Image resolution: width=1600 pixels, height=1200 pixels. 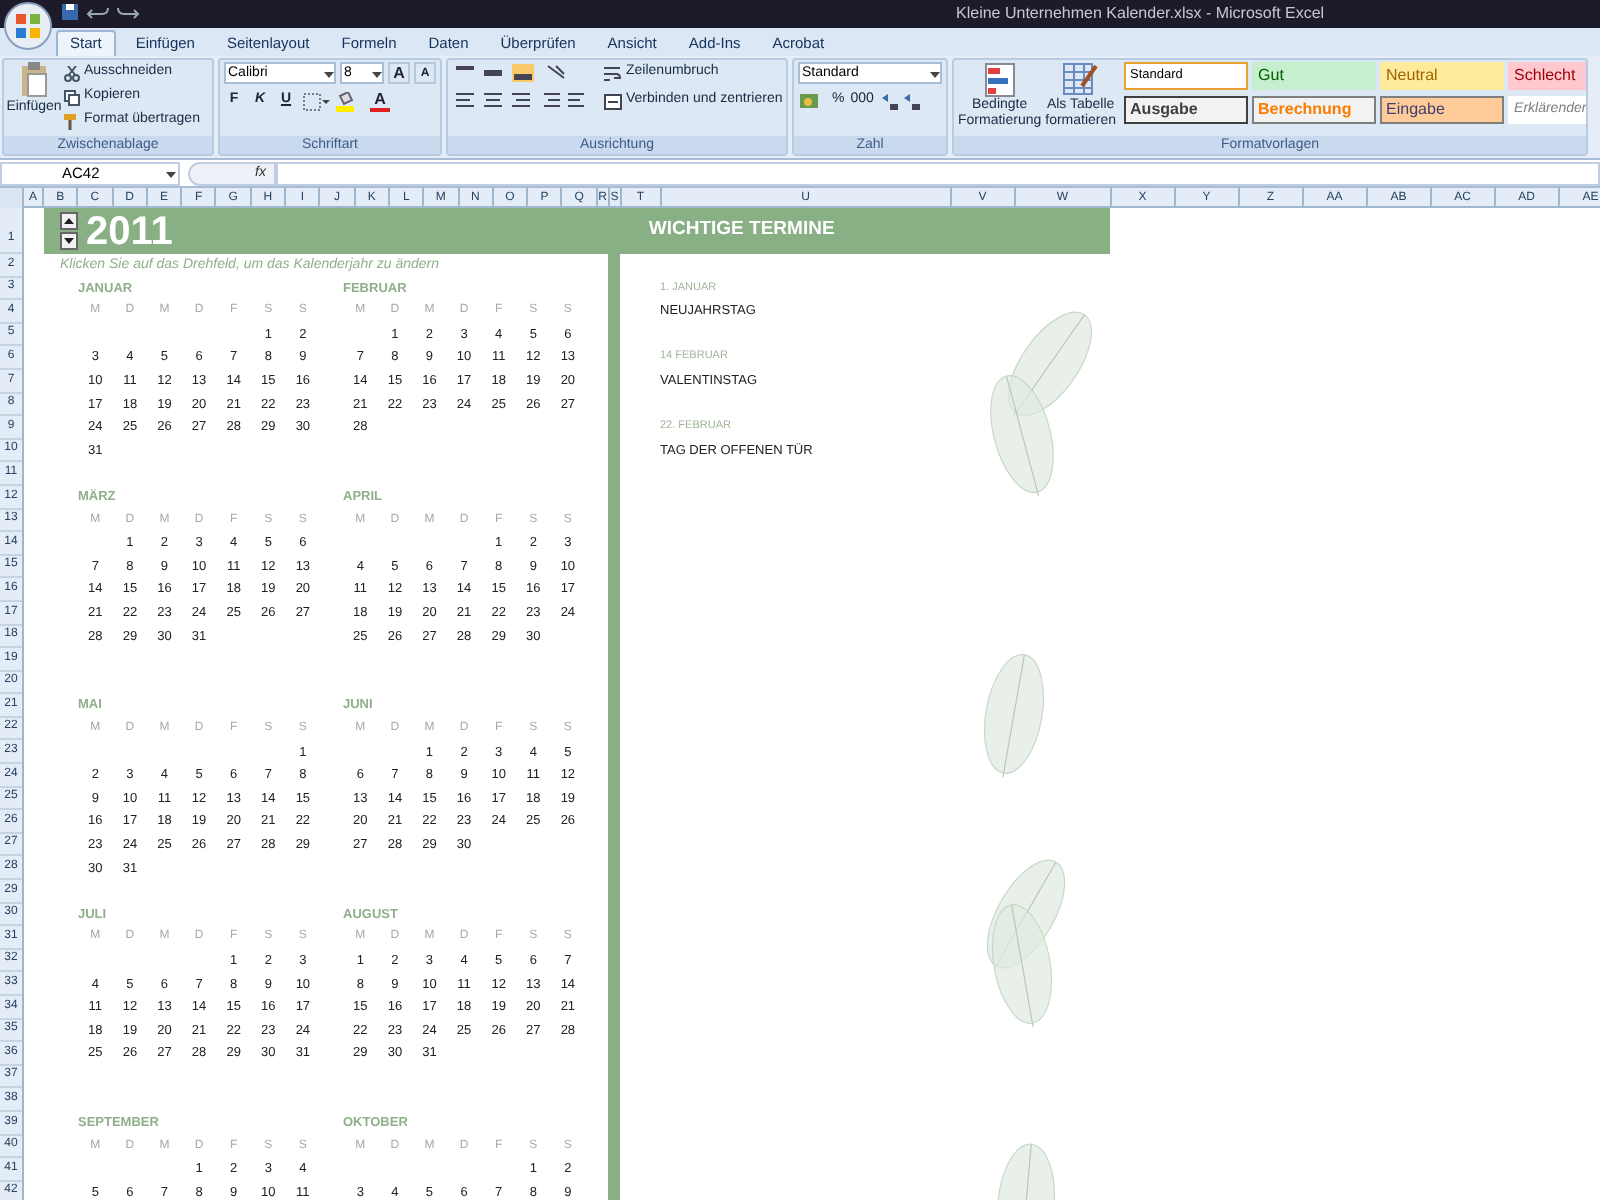 What do you see at coordinates (1442, 76) in the screenshot?
I see `cell-style-option: Neutral` at bounding box center [1442, 76].